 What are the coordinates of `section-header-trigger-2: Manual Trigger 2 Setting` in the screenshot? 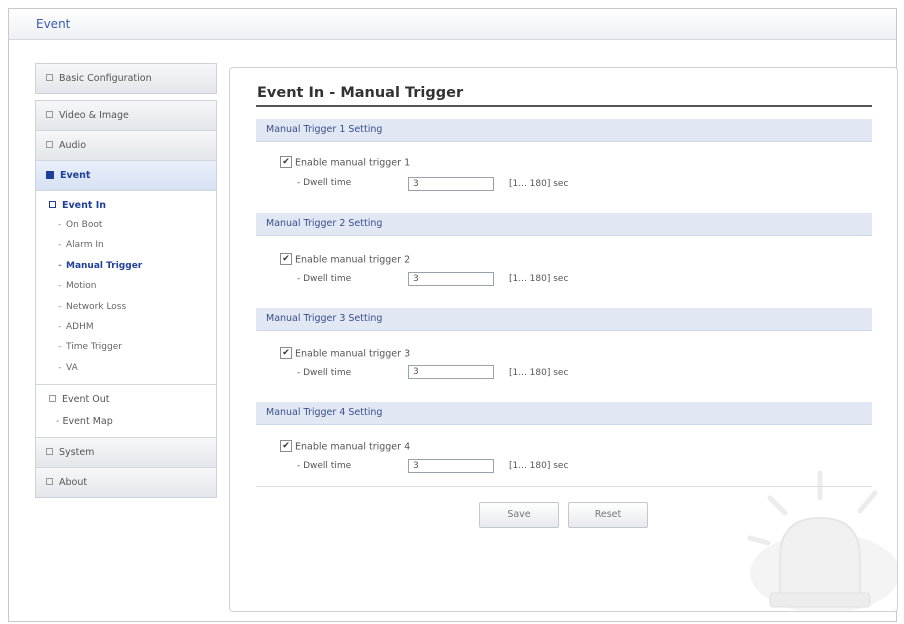 It's located at (564, 224).